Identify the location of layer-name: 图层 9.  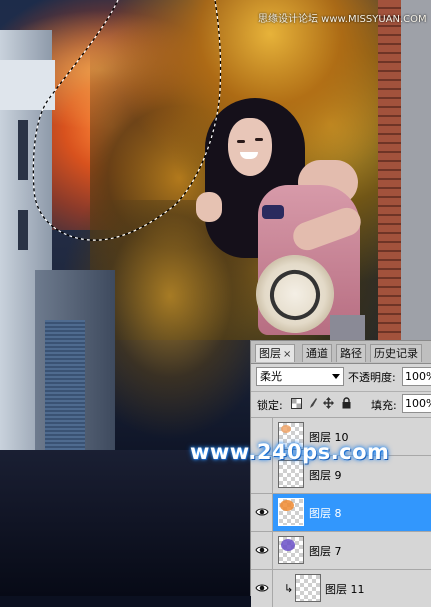
(325, 475).